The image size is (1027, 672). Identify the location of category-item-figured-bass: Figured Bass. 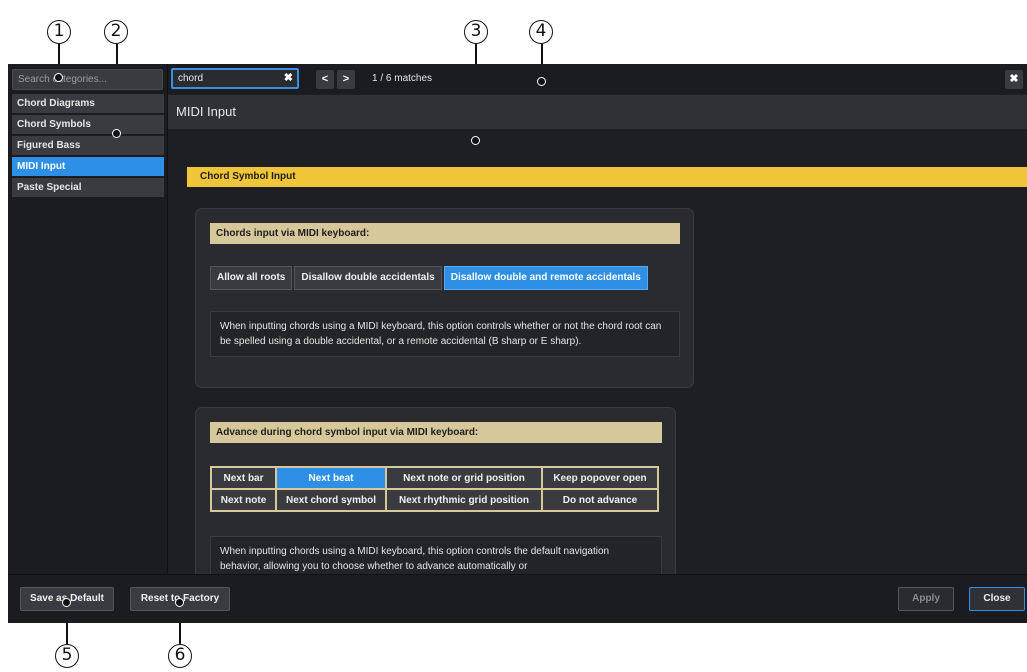
(88, 145).